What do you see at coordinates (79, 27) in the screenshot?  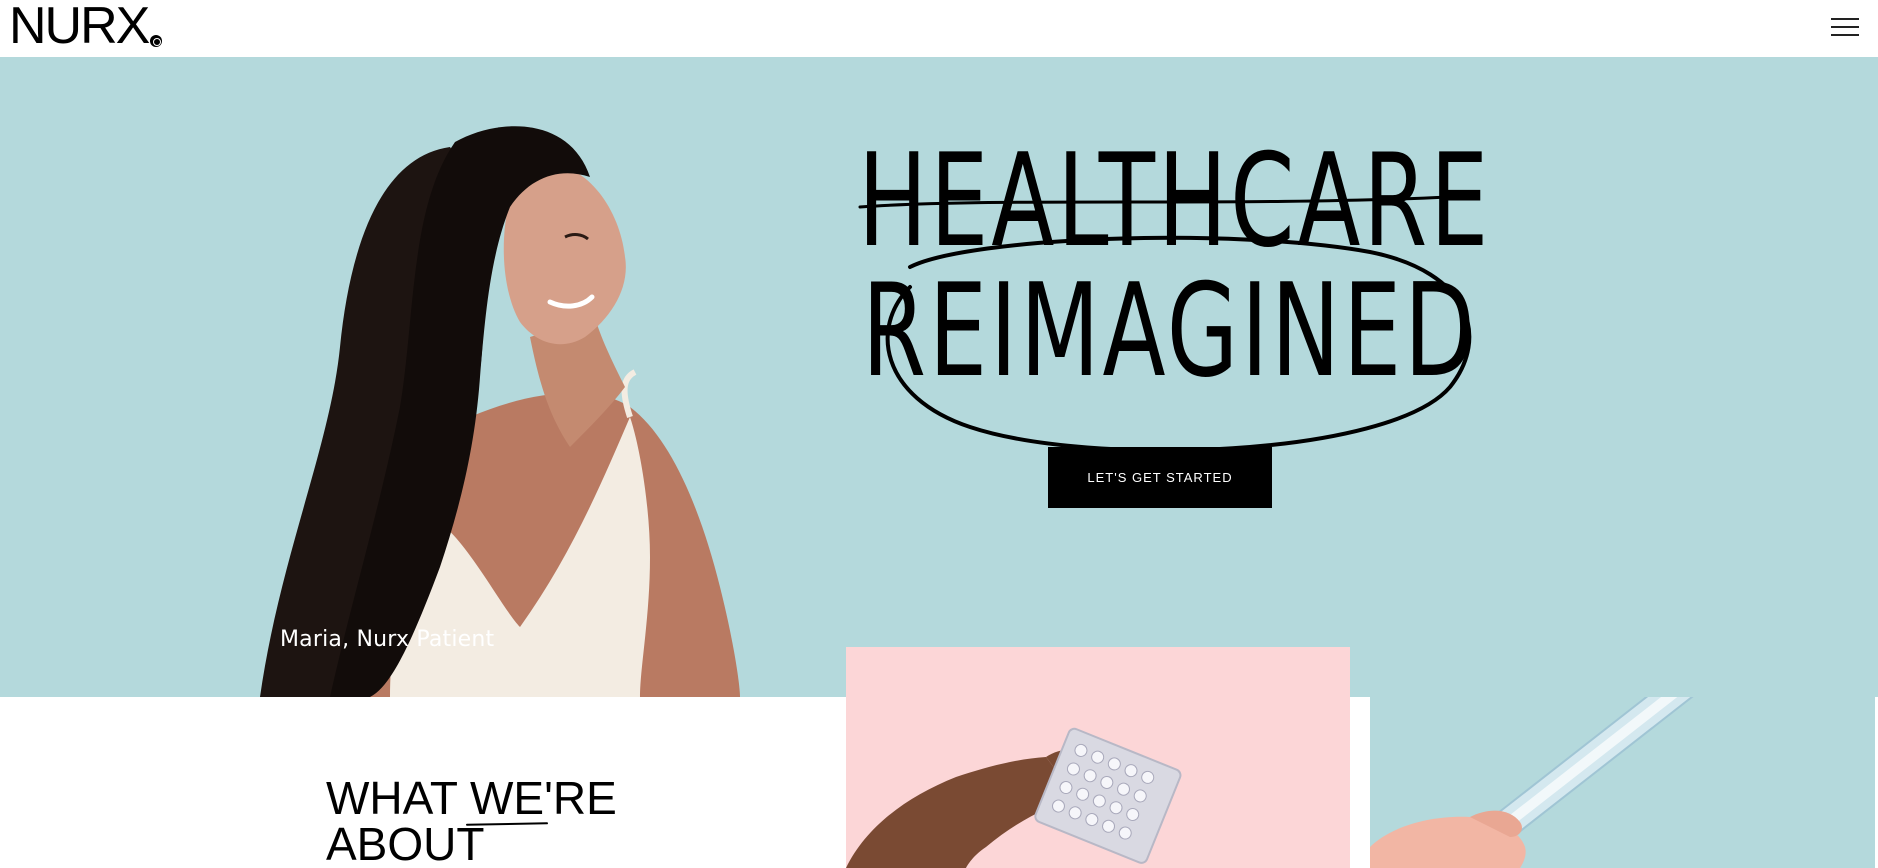 I see `logo-text: NURX` at bounding box center [79, 27].